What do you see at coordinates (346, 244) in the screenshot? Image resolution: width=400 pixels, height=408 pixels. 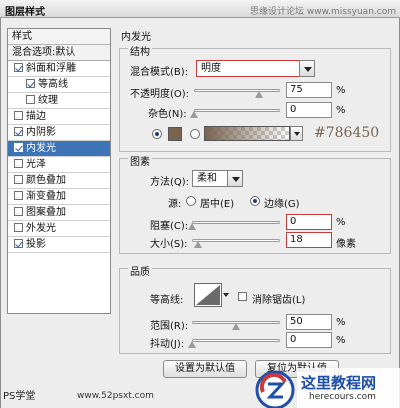 I see `size-unit: 像素` at bounding box center [346, 244].